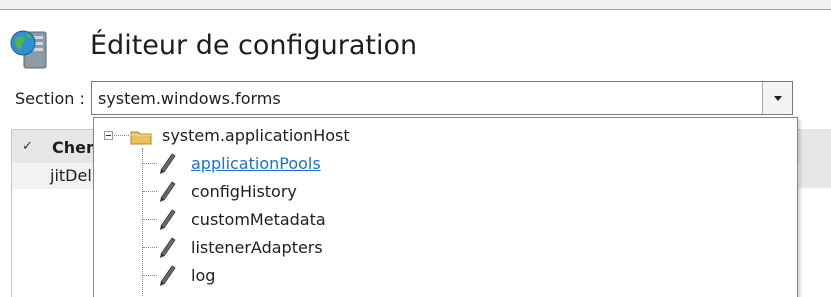 The image size is (831, 297). What do you see at coordinates (258, 219) in the screenshot?
I see `tree-item-label: customMetadata` at bounding box center [258, 219].